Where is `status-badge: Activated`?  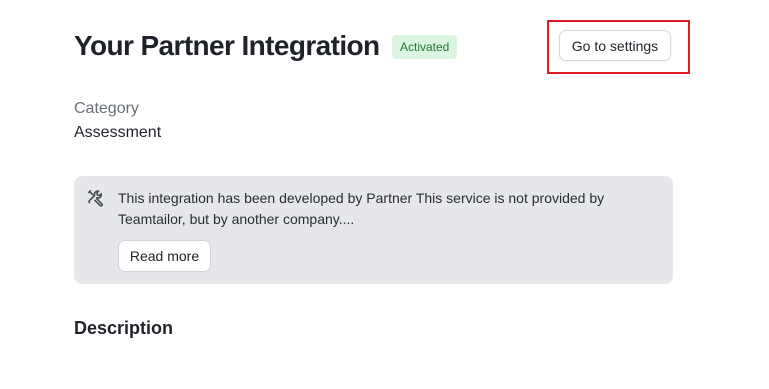
status-badge: Activated is located at coordinates (425, 47).